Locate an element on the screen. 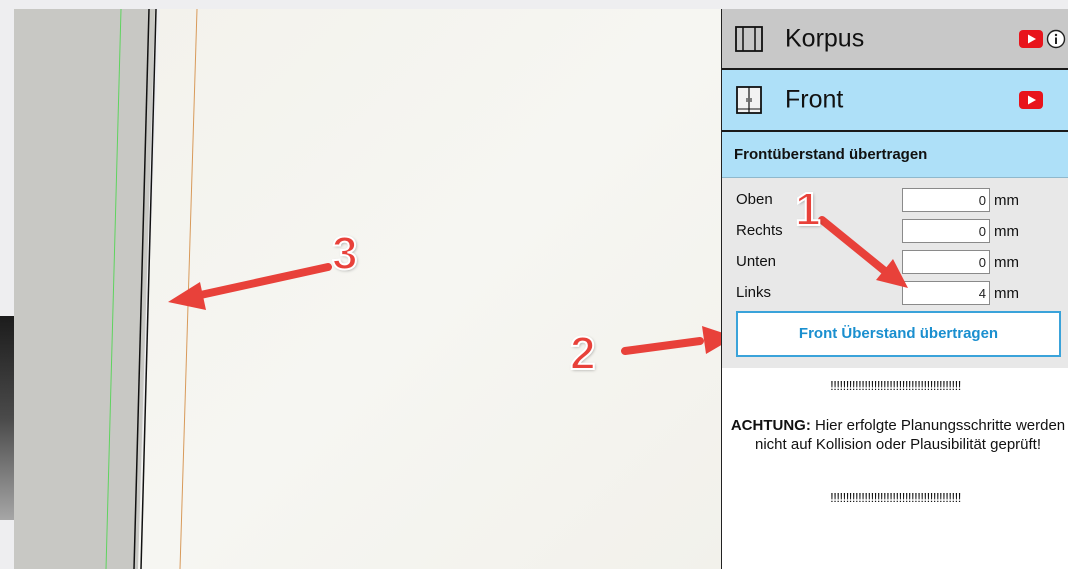  apply-front-overhang-button: Front Überstand übertragen is located at coordinates (898, 334).